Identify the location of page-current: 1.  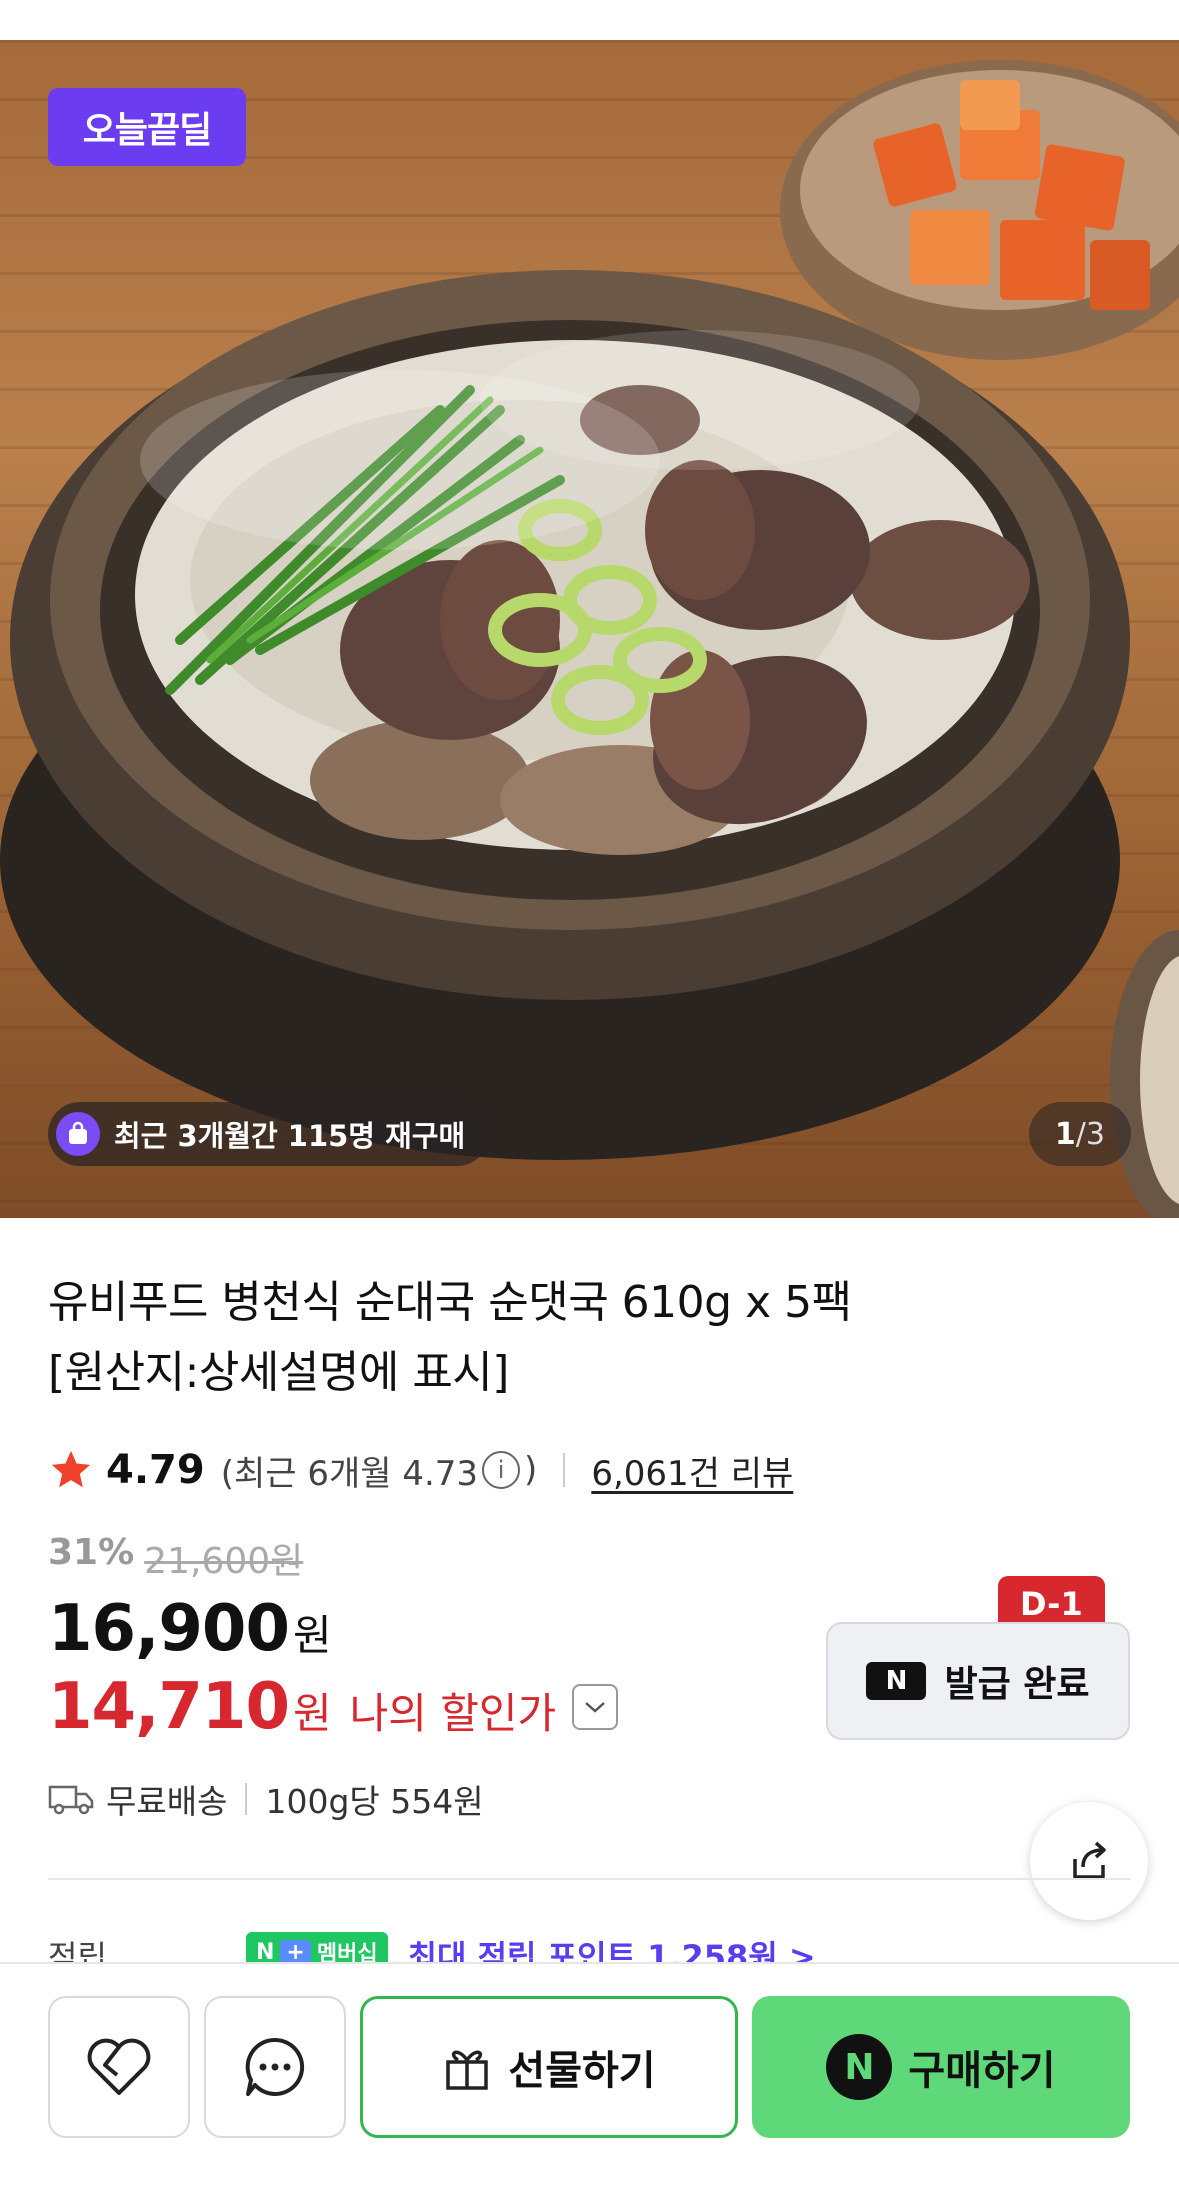
(1065, 1134).